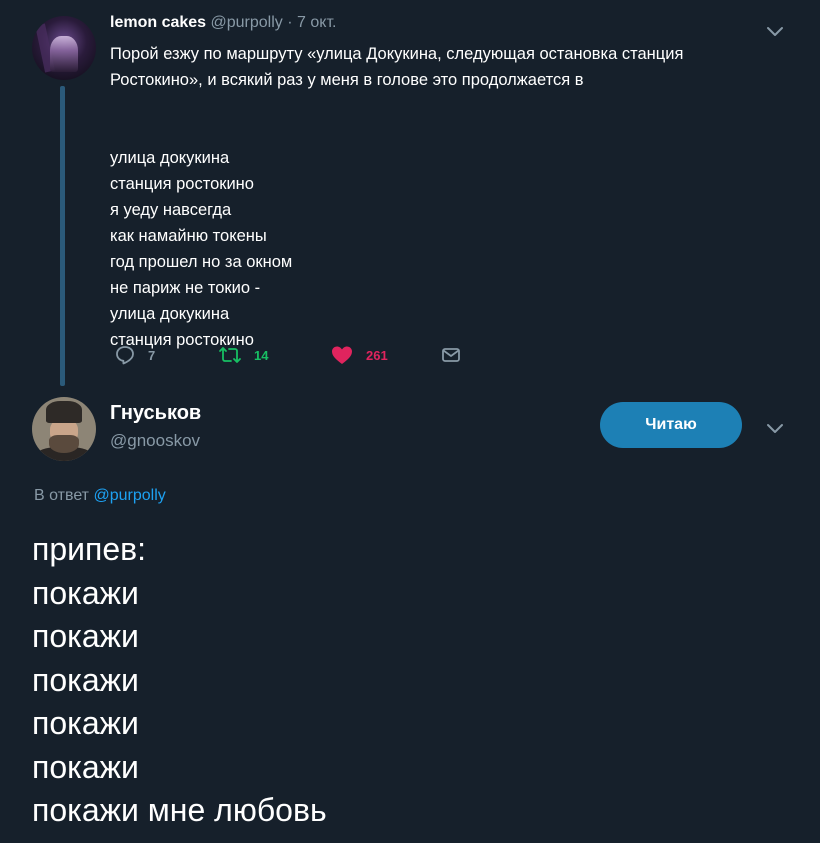 The height and width of the screenshot is (843, 820). I want to click on heart-icon, so click(342, 355).